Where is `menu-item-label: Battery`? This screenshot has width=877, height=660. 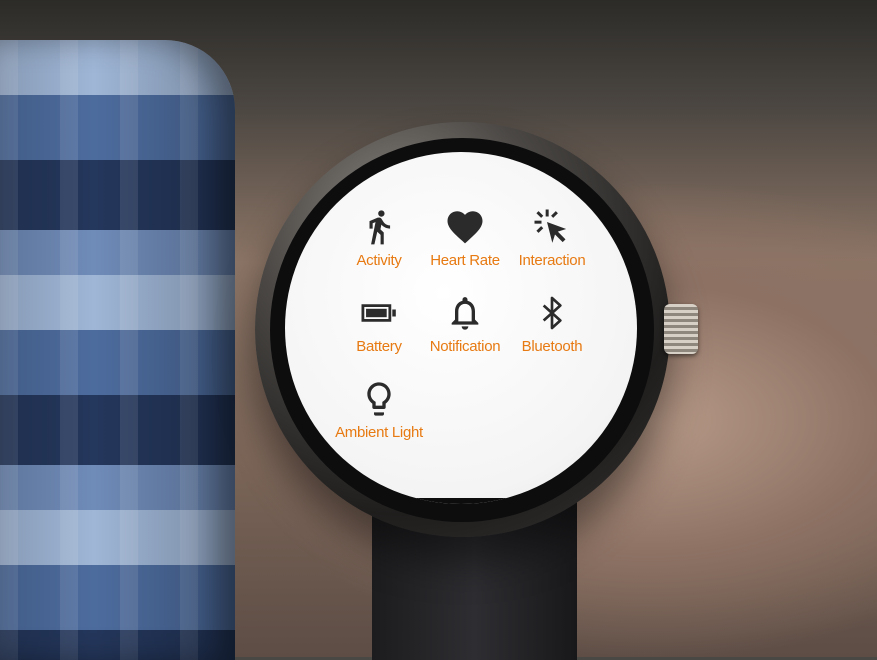
menu-item-label: Battery is located at coordinates (379, 346).